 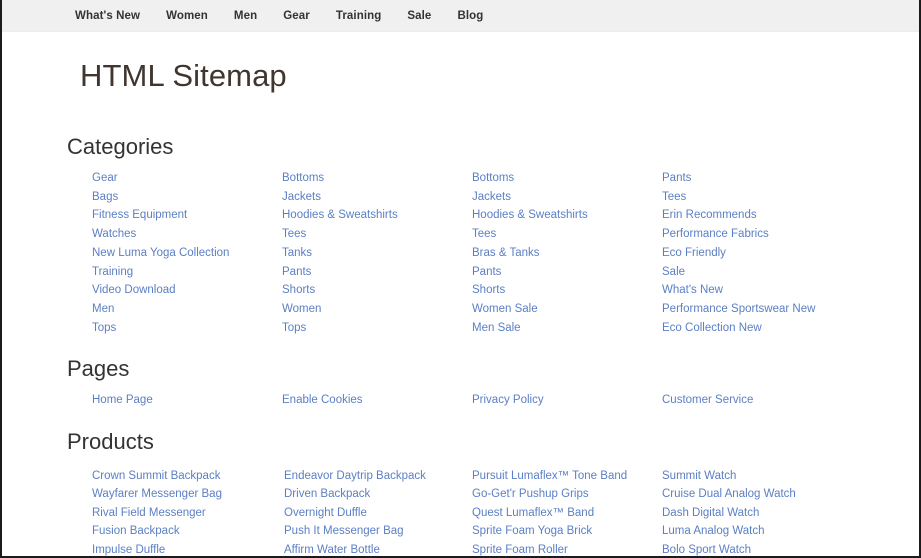 I want to click on category-link: Erin Recommends, so click(x=709, y=215).